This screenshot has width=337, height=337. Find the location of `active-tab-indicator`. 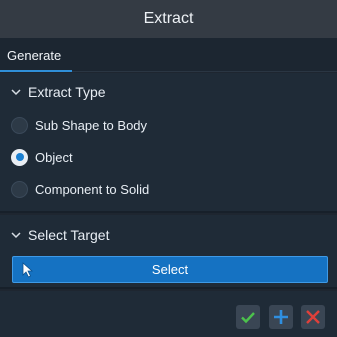

active-tab-indicator is located at coordinates (36, 71).